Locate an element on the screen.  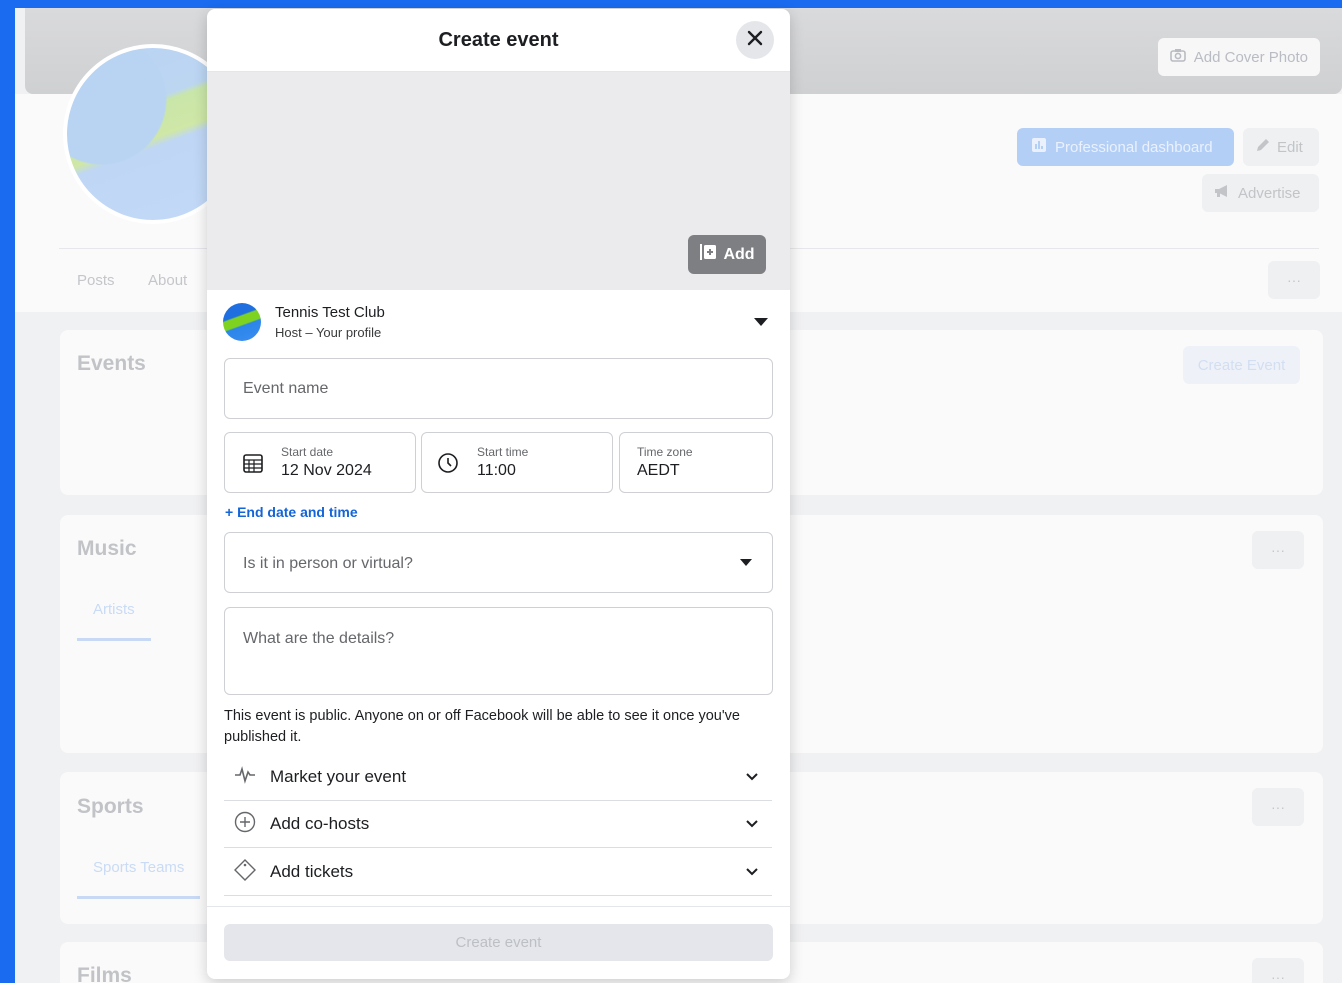
host-avatar is located at coordinates (242, 322).